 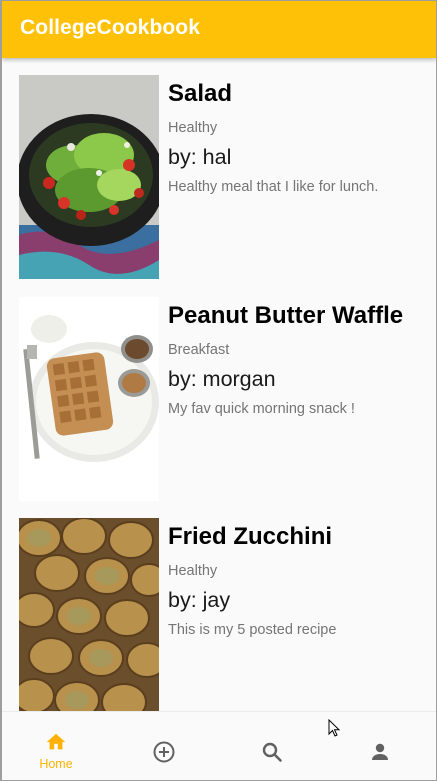 I want to click on recipe-title: Fried Zucchini, so click(x=250, y=536).